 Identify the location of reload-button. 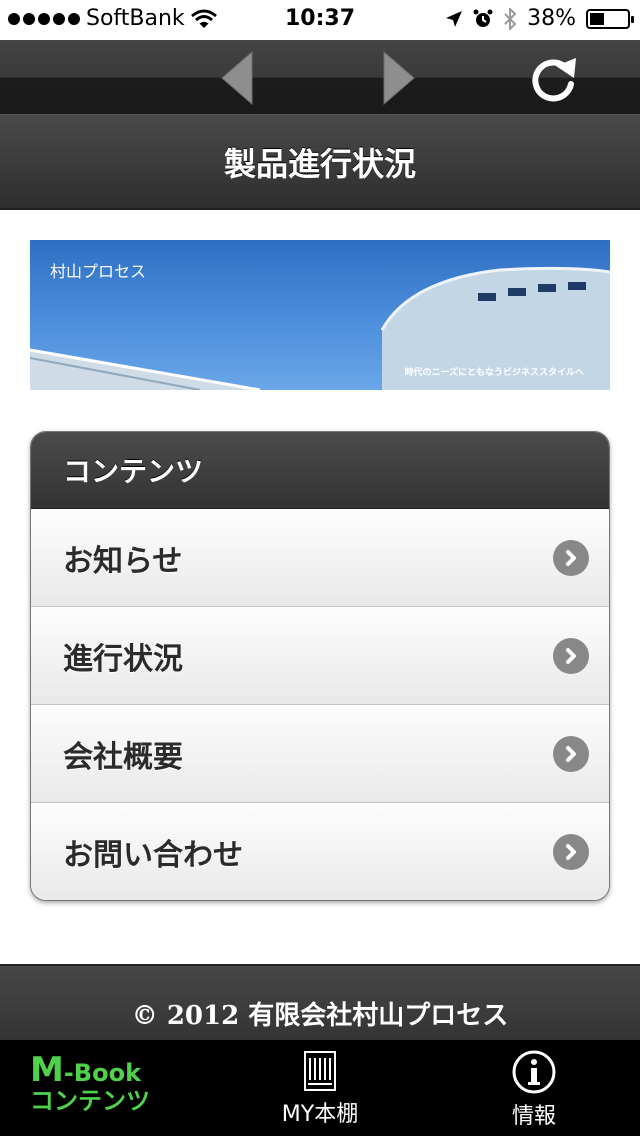
(554, 78).